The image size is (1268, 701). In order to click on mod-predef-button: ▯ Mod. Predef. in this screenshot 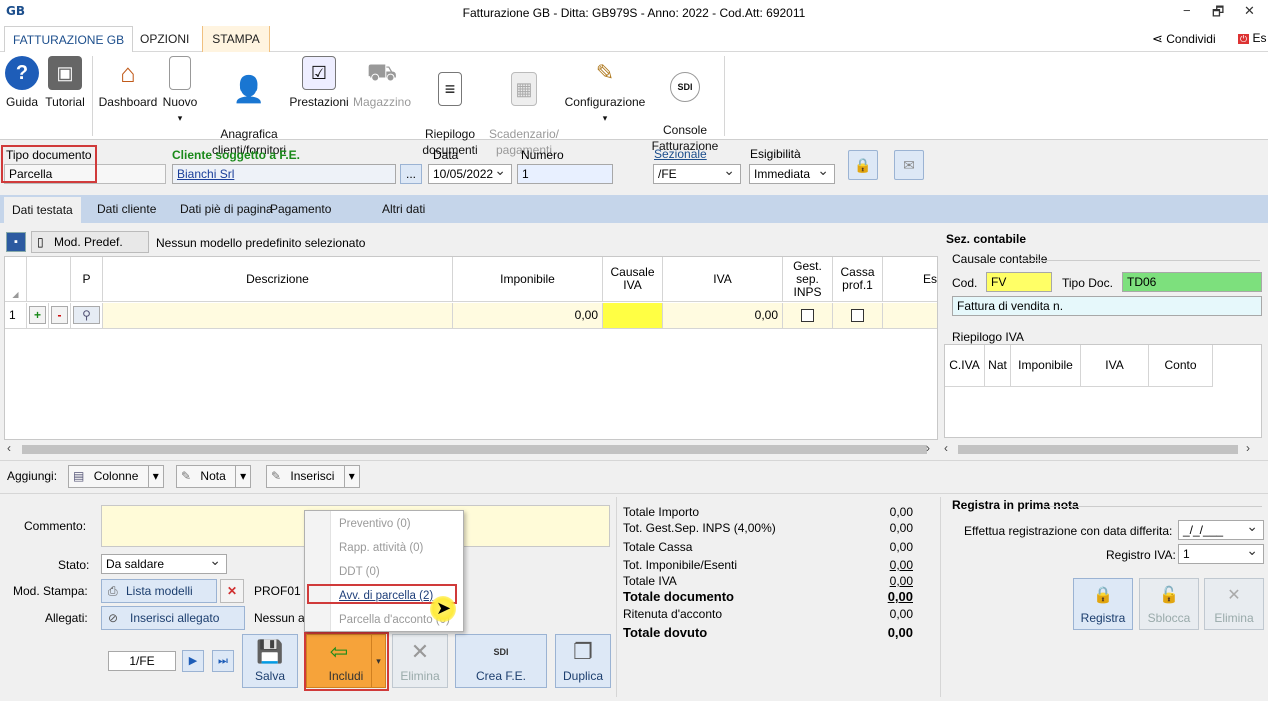, I will do `click(90, 242)`.